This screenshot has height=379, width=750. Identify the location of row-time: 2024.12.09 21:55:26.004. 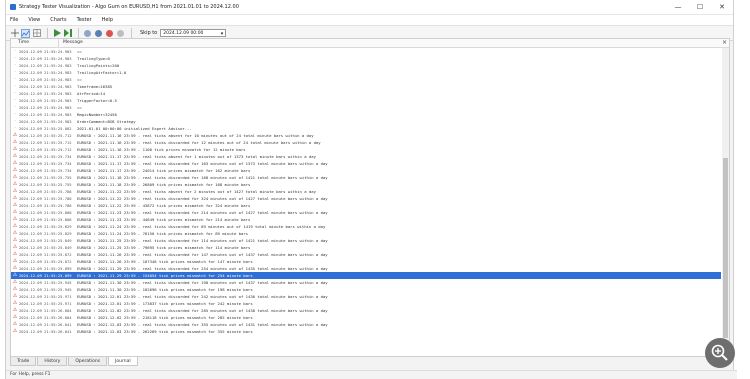
(45, 310).